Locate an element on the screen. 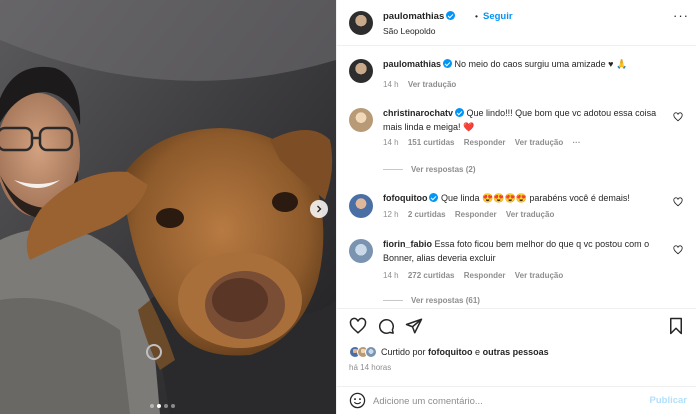  comment-avatar-fiorin-fabio is located at coordinates (361, 251).